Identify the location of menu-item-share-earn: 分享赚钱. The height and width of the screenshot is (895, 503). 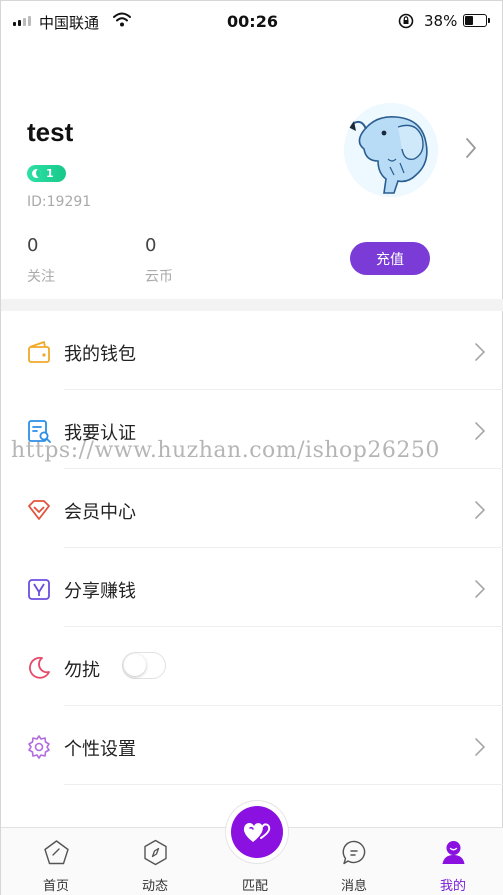
(252, 587).